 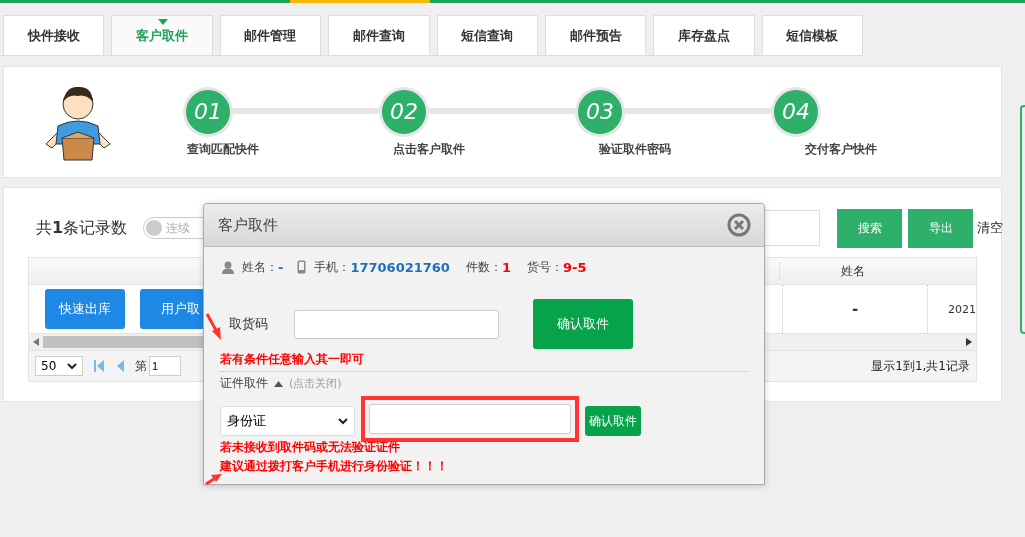 What do you see at coordinates (812, 35) in the screenshot?
I see `tab: 短信模板` at bounding box center [812, 35].